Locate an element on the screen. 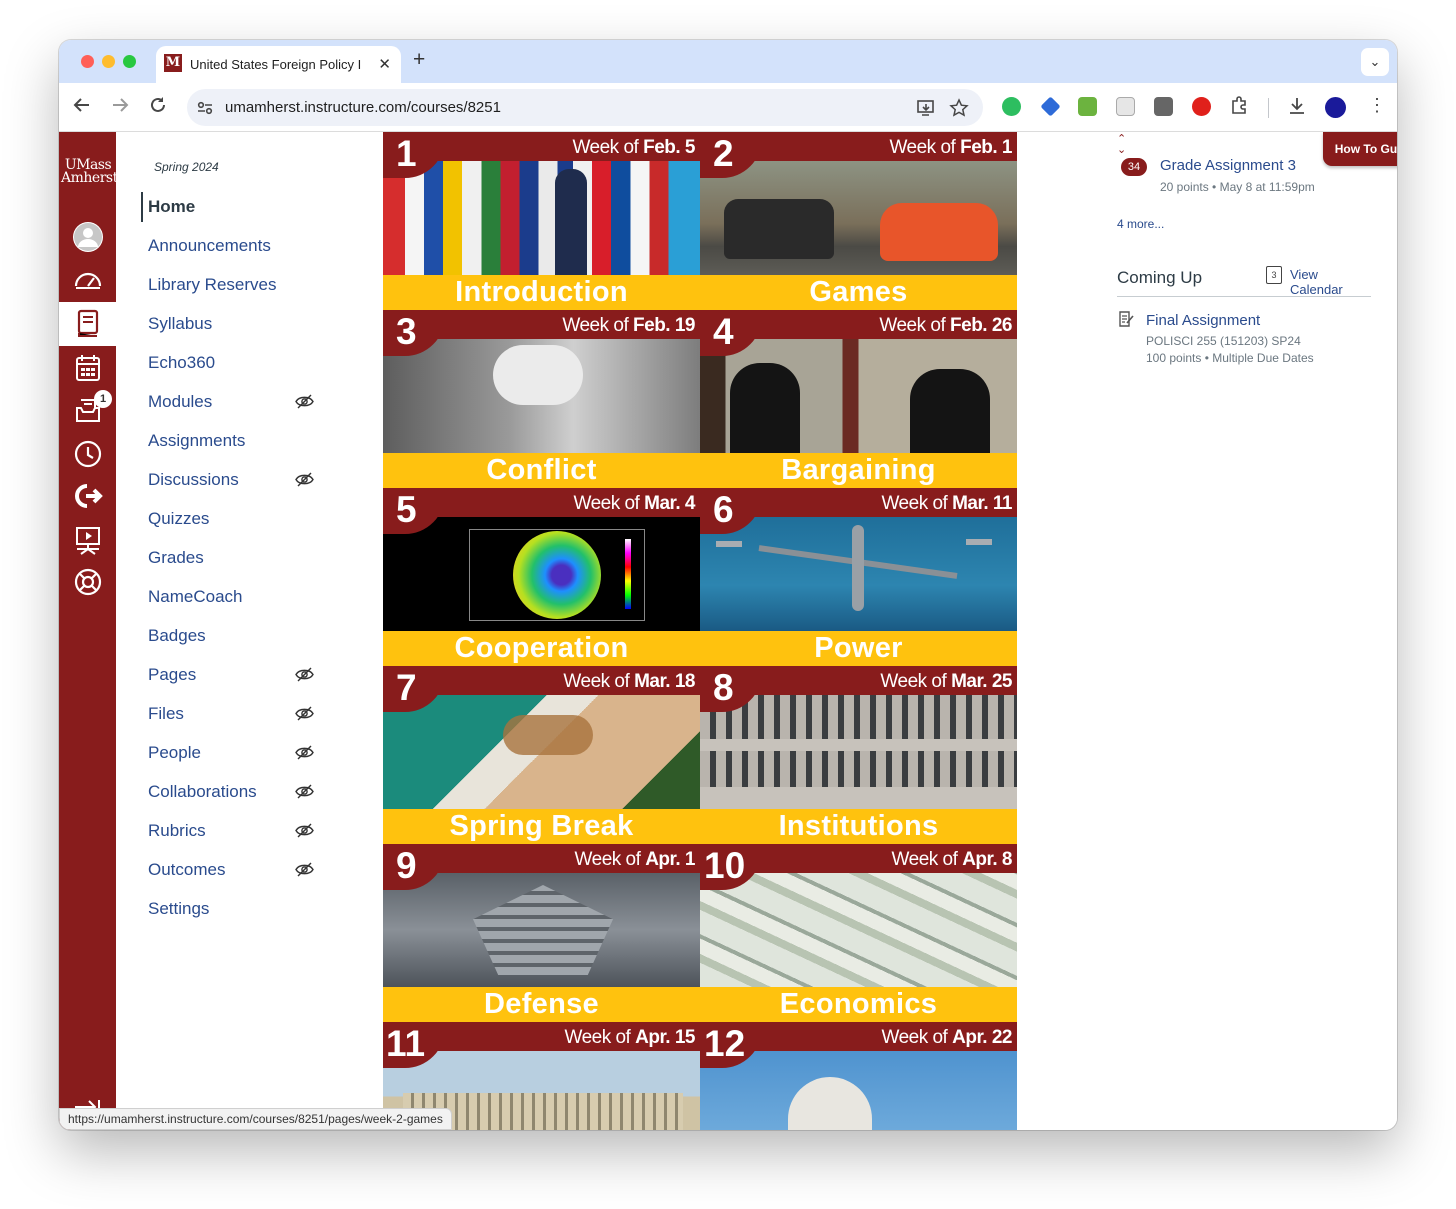 The image size is (1456, 1209). minimize-window-button is located at coordinates (108, 61).